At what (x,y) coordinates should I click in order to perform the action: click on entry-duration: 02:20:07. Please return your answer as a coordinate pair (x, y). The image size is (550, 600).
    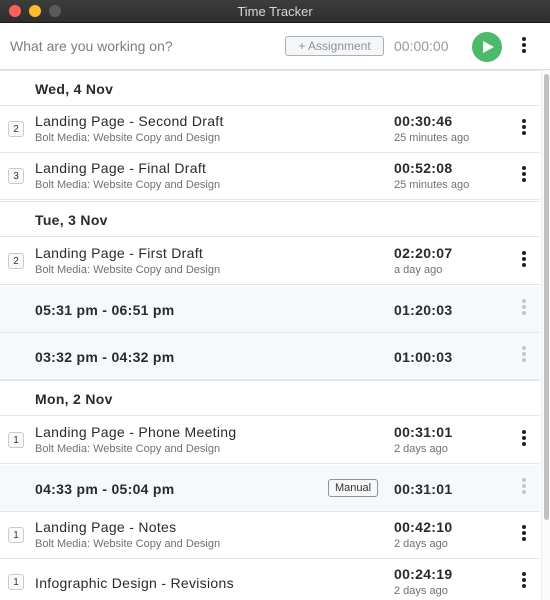
    Looking at the image, I should click on (423, 253).